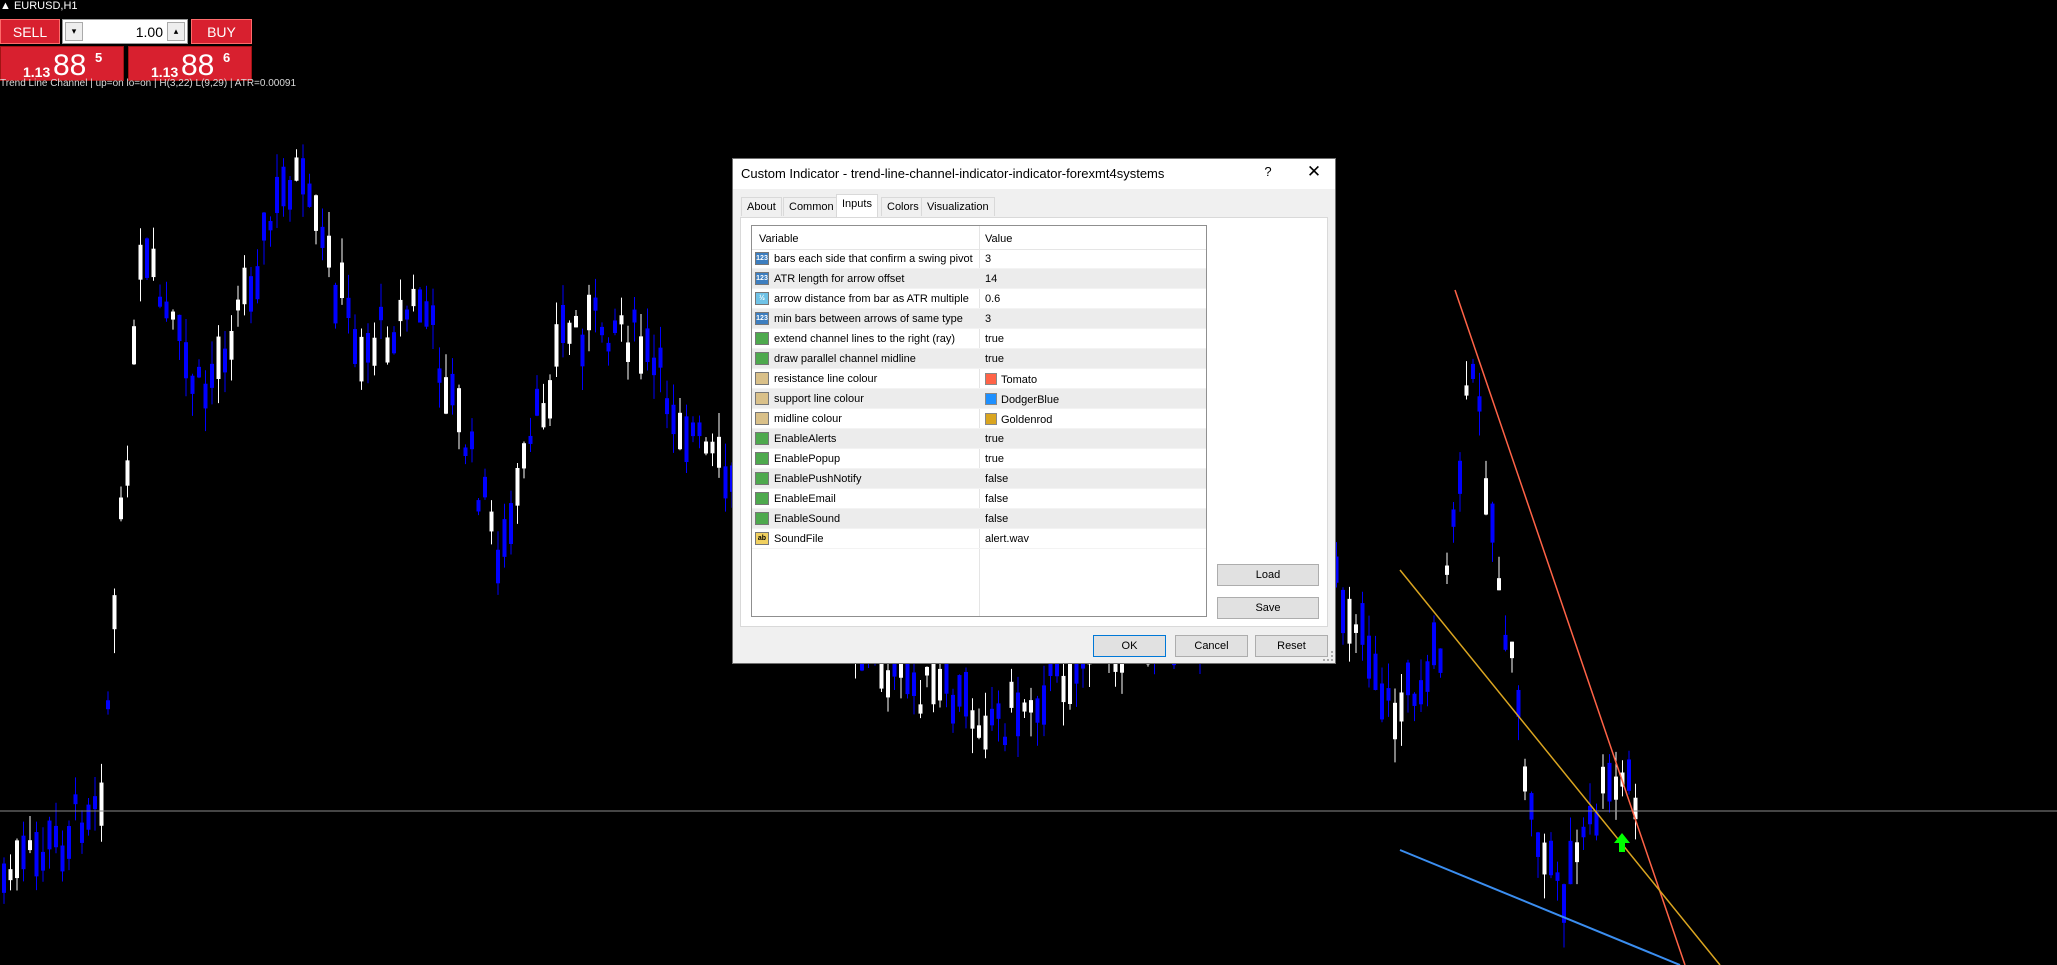 The image size is (2057, 965). Describe the element at coordinates (958, 206) in the screenshot. I see `tab-visualization: Visualization` at that location.